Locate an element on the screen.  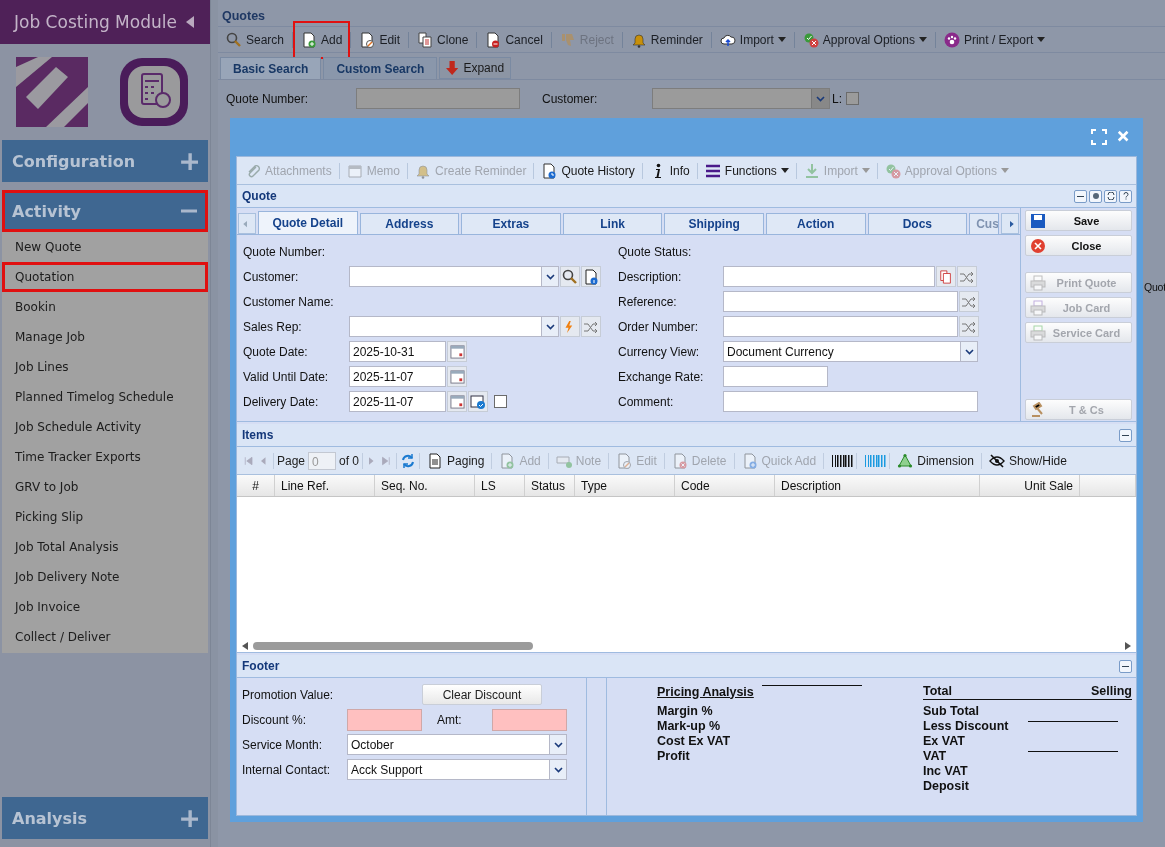
nav-item: Bookin is located at coordinates (105, 307).